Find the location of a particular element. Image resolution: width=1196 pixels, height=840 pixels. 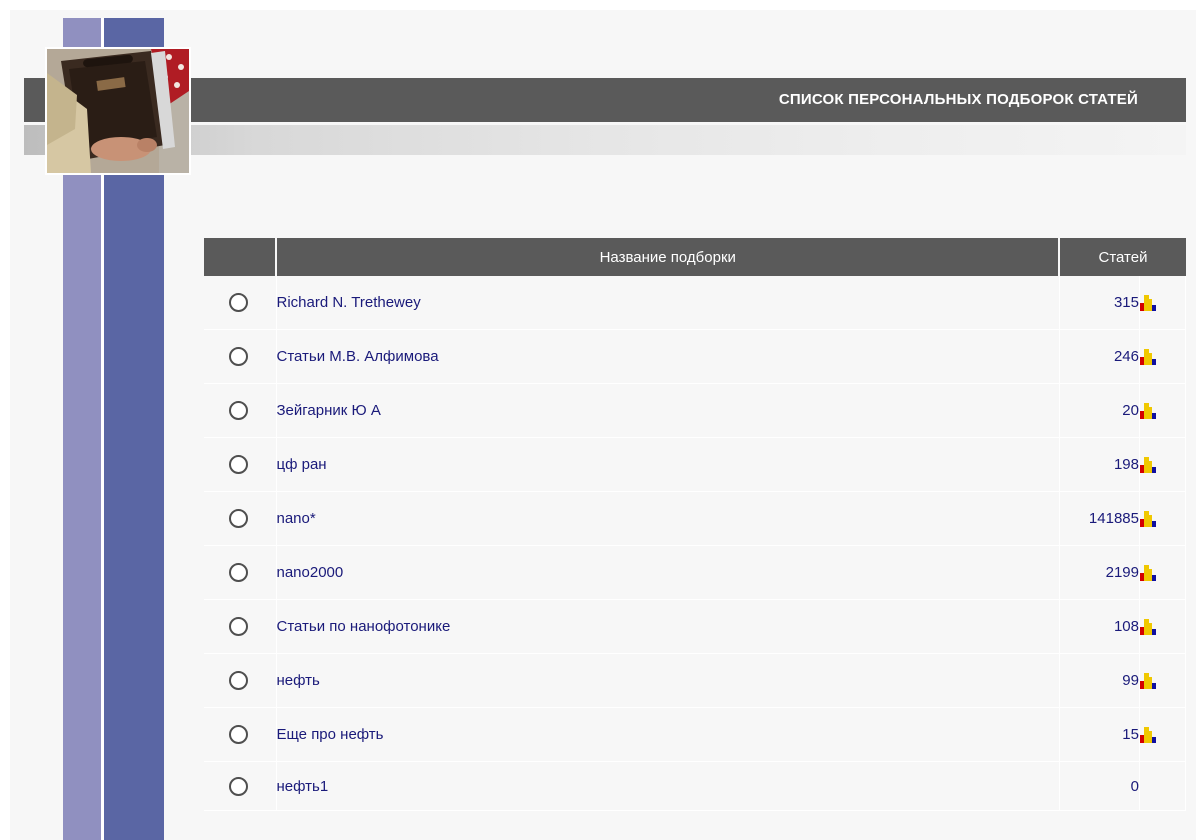

name-column-header: Название подборки is located at coordinates (668, 257).